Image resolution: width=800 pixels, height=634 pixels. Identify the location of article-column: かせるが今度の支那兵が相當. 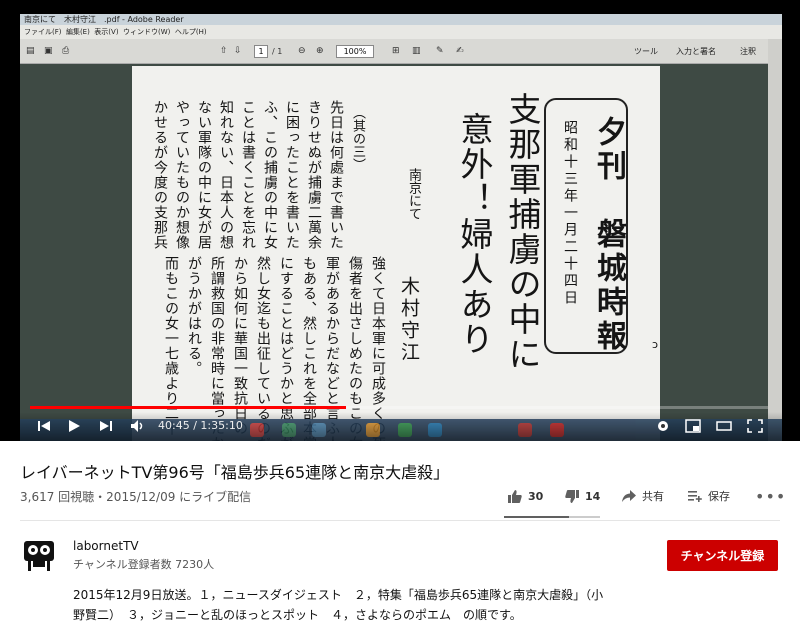
(160, 175).